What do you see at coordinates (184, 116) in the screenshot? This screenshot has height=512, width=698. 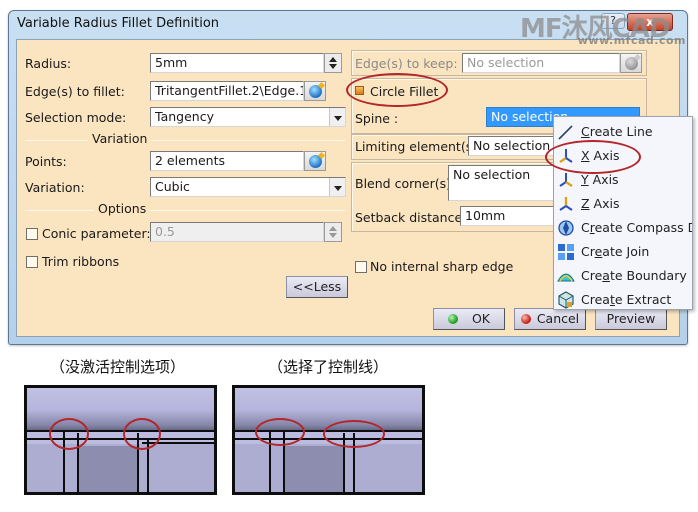 I see `selection-mode-value: Tangency` at bounding box center [184, 116].